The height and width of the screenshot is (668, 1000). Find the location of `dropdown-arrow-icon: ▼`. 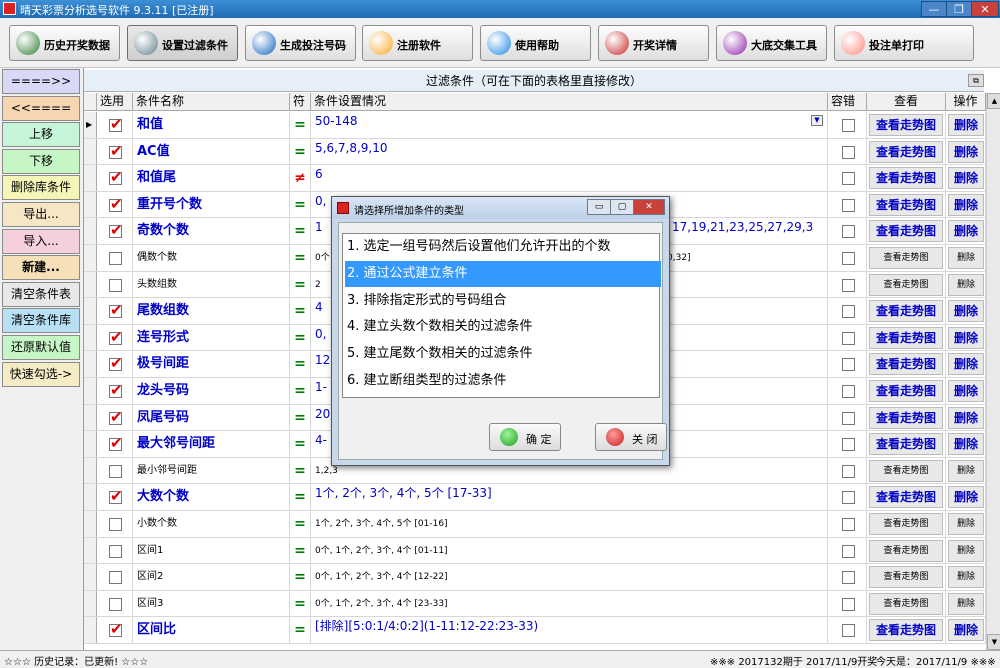

dropdown-arrow-icon: ▼ is located at coordinates (817, 120).